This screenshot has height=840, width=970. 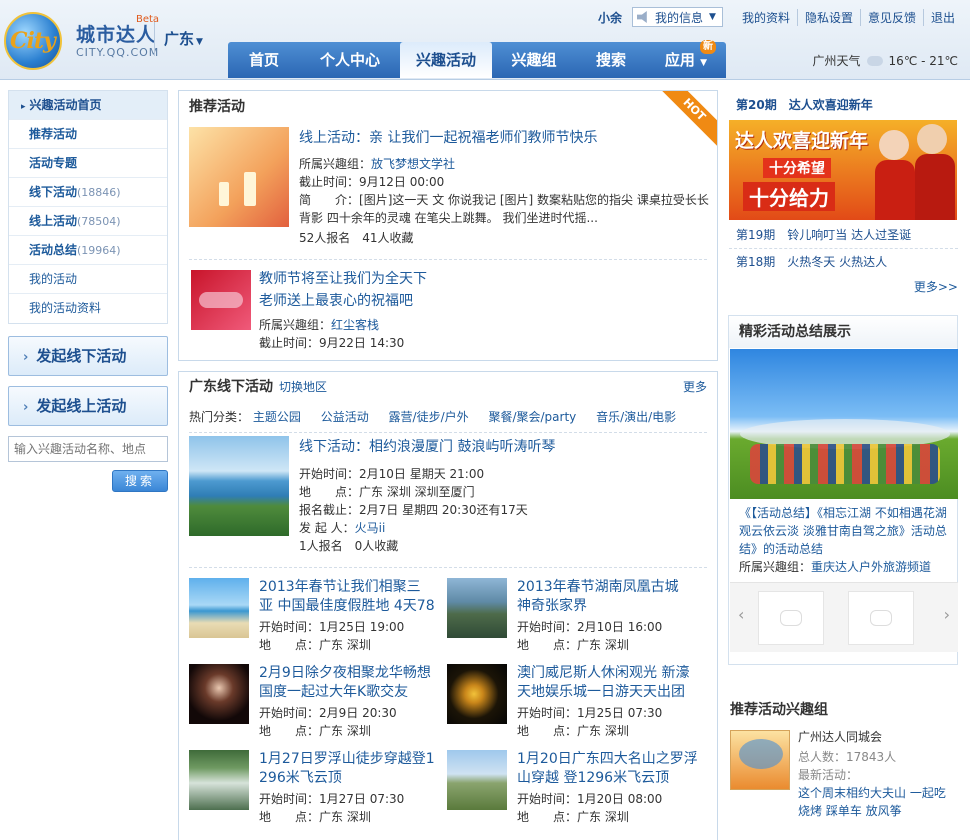 I want to click on event-title: 线下活动：相约浪漫厦门 鼓浪屿听涛听琴, so click(x=504, y=447).